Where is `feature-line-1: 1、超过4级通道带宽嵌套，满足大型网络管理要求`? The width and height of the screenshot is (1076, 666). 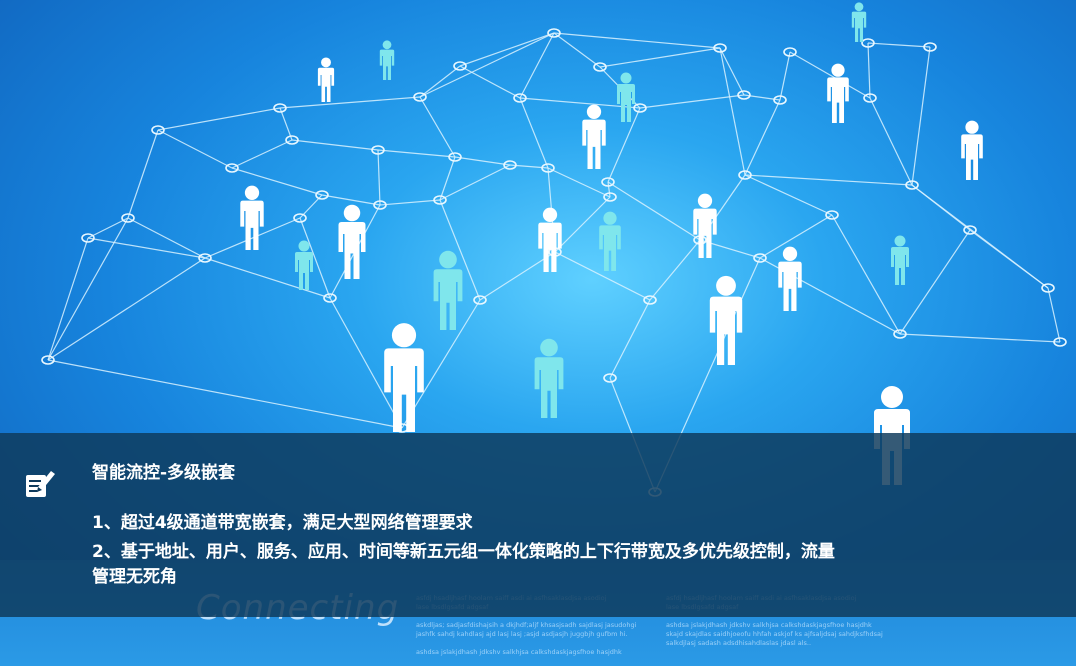 feature-line-1: 1、超过4级通道带宽嵌套，满足大型网络管理要求 is located at coordinates (282, 523).